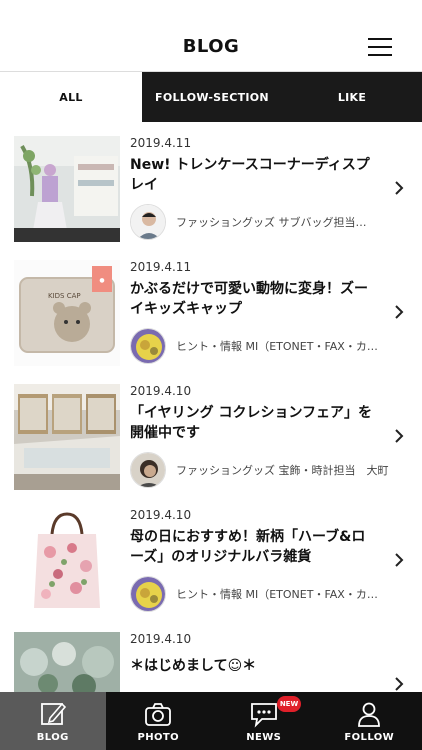 This screenshot has width=422, height=750. Describe the element at coordinates (254, 423) in the screenshot. I see `post-title: 「イヤリング コクレションフェア」を開催中です` at that location.